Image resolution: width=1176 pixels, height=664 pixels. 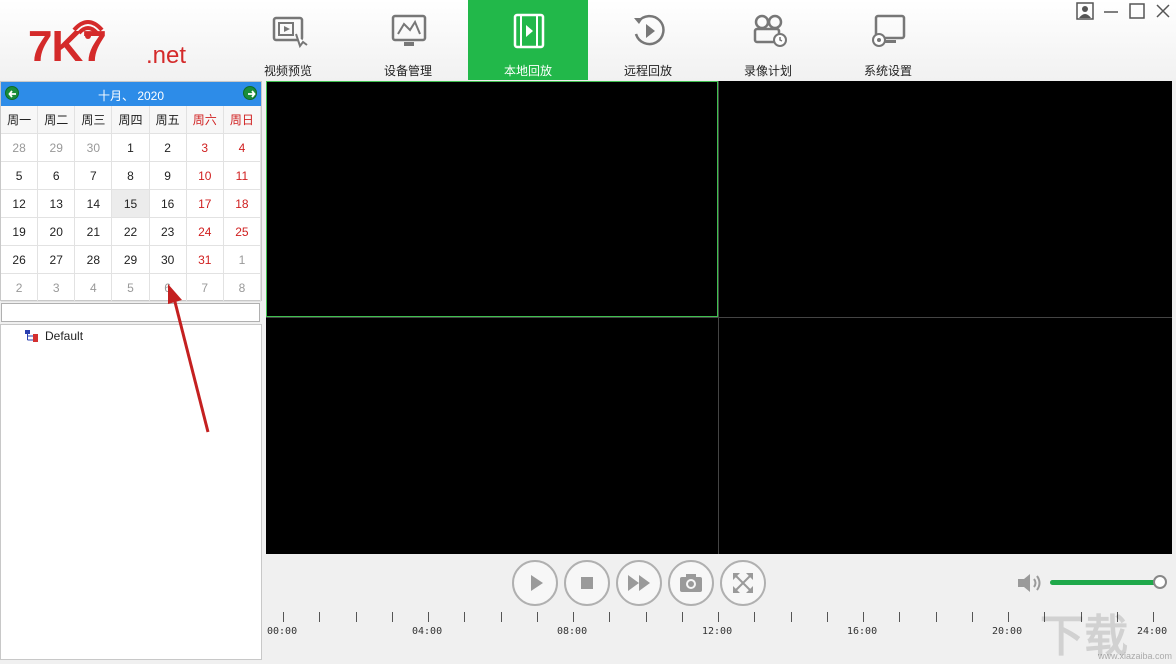 I want to click on logo-text: 7K7, so click(x=67, y=46).